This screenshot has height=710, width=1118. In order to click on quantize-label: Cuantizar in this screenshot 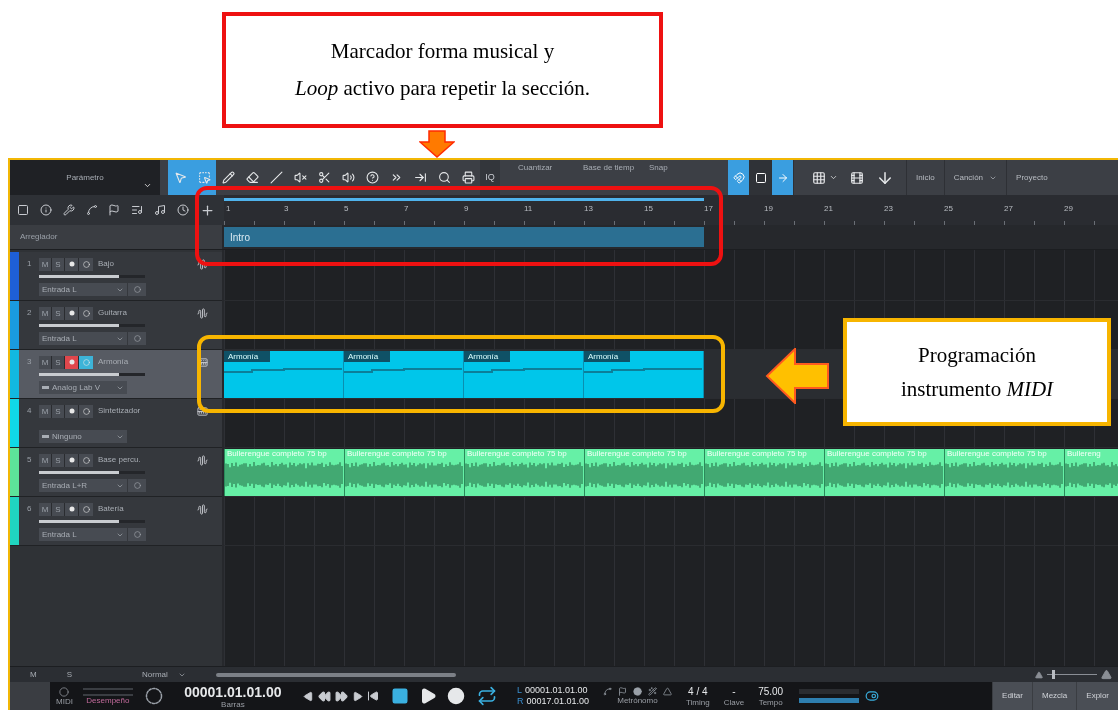, I will do `click(536, 168)`.